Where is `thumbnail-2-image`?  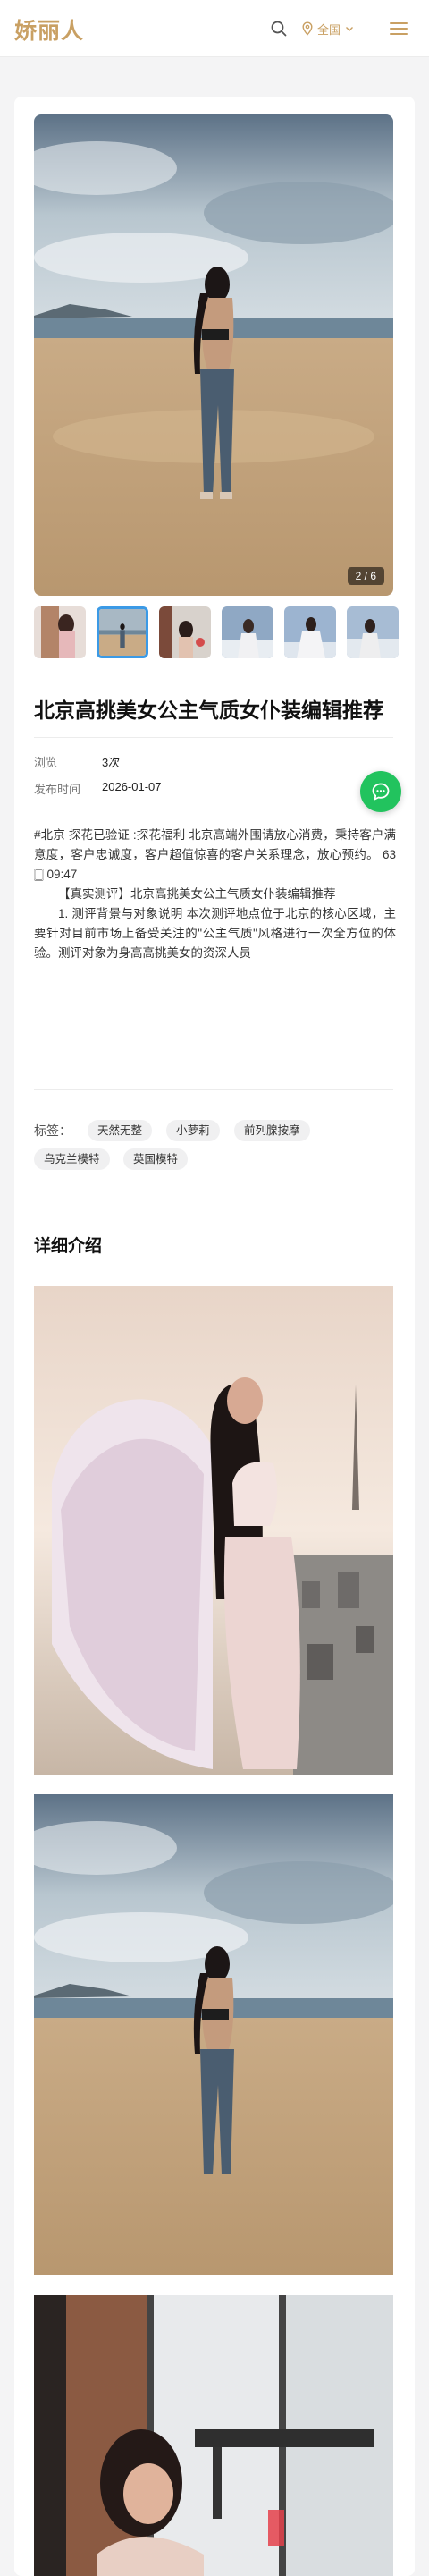 thumbnail-2-image is located at coordinates (123, 632).